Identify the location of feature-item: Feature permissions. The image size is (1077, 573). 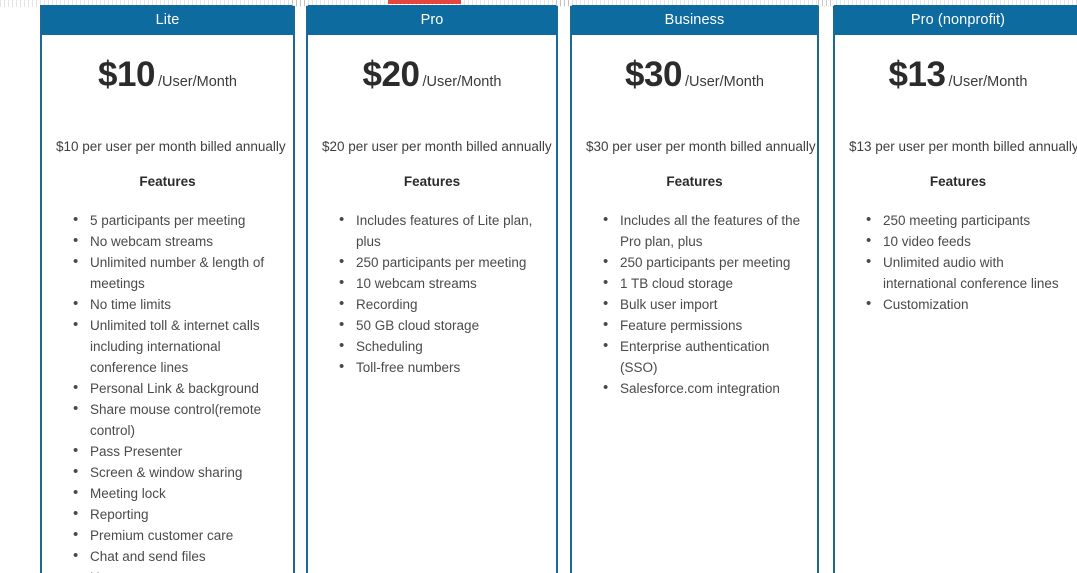
(703, 325).